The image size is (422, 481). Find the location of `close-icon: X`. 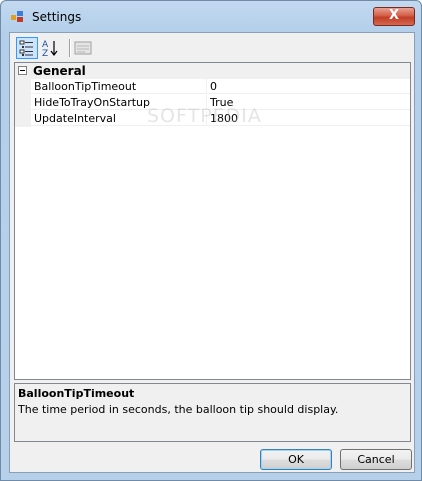

close-icon: X is located at coordinates (394, 15).